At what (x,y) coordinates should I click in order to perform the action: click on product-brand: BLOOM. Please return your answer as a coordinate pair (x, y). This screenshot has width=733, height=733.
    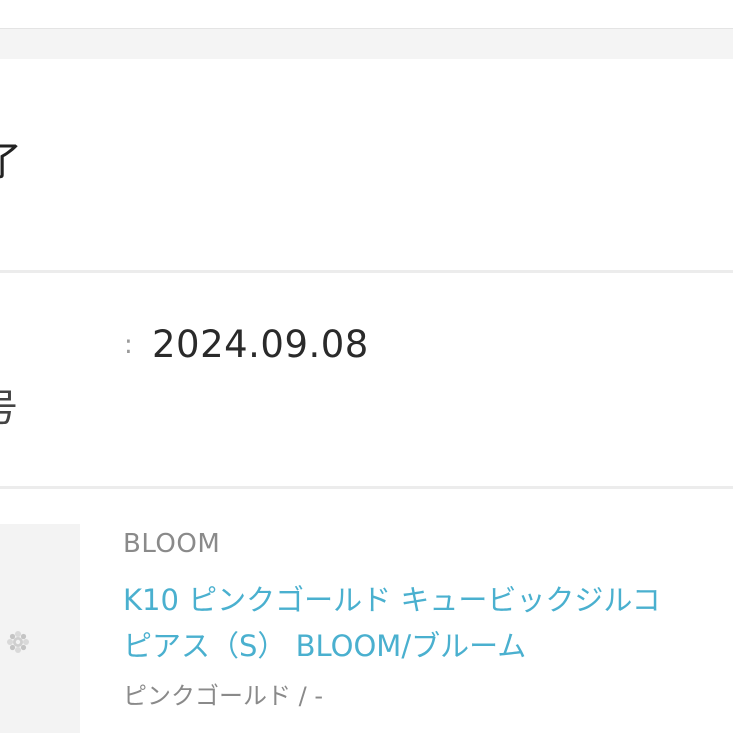
    Looking at the image, I should click on (172, 544).